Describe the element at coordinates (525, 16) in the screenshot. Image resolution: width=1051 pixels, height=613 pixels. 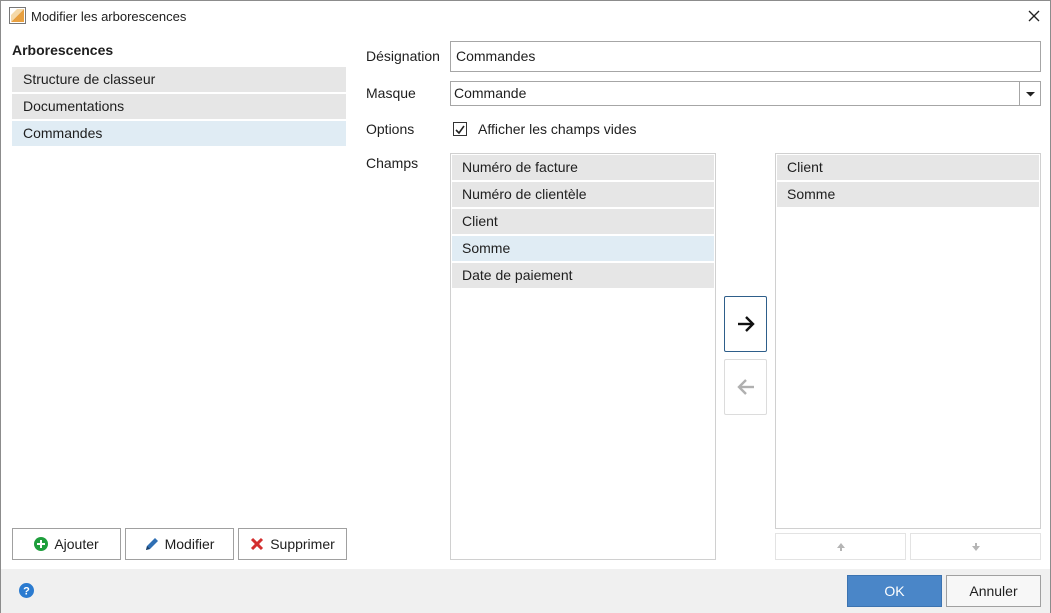
I see `title-bar: Modifier les arborescences` at that location.